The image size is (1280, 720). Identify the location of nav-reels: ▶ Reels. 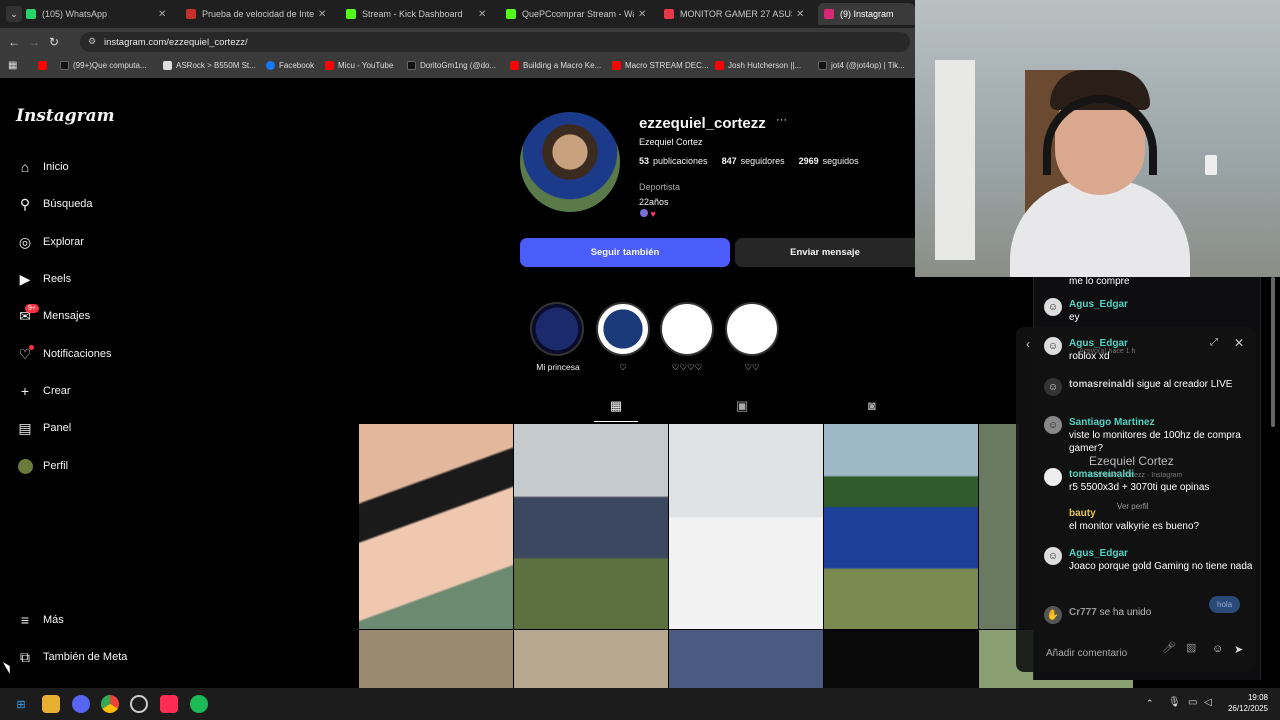
(44, 279).